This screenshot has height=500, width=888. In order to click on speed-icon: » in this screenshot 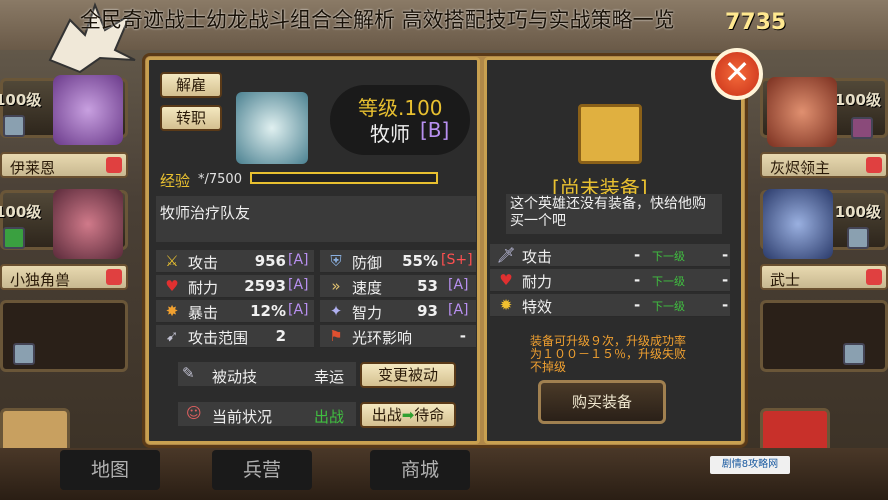, I will do `click(336, 286)`.